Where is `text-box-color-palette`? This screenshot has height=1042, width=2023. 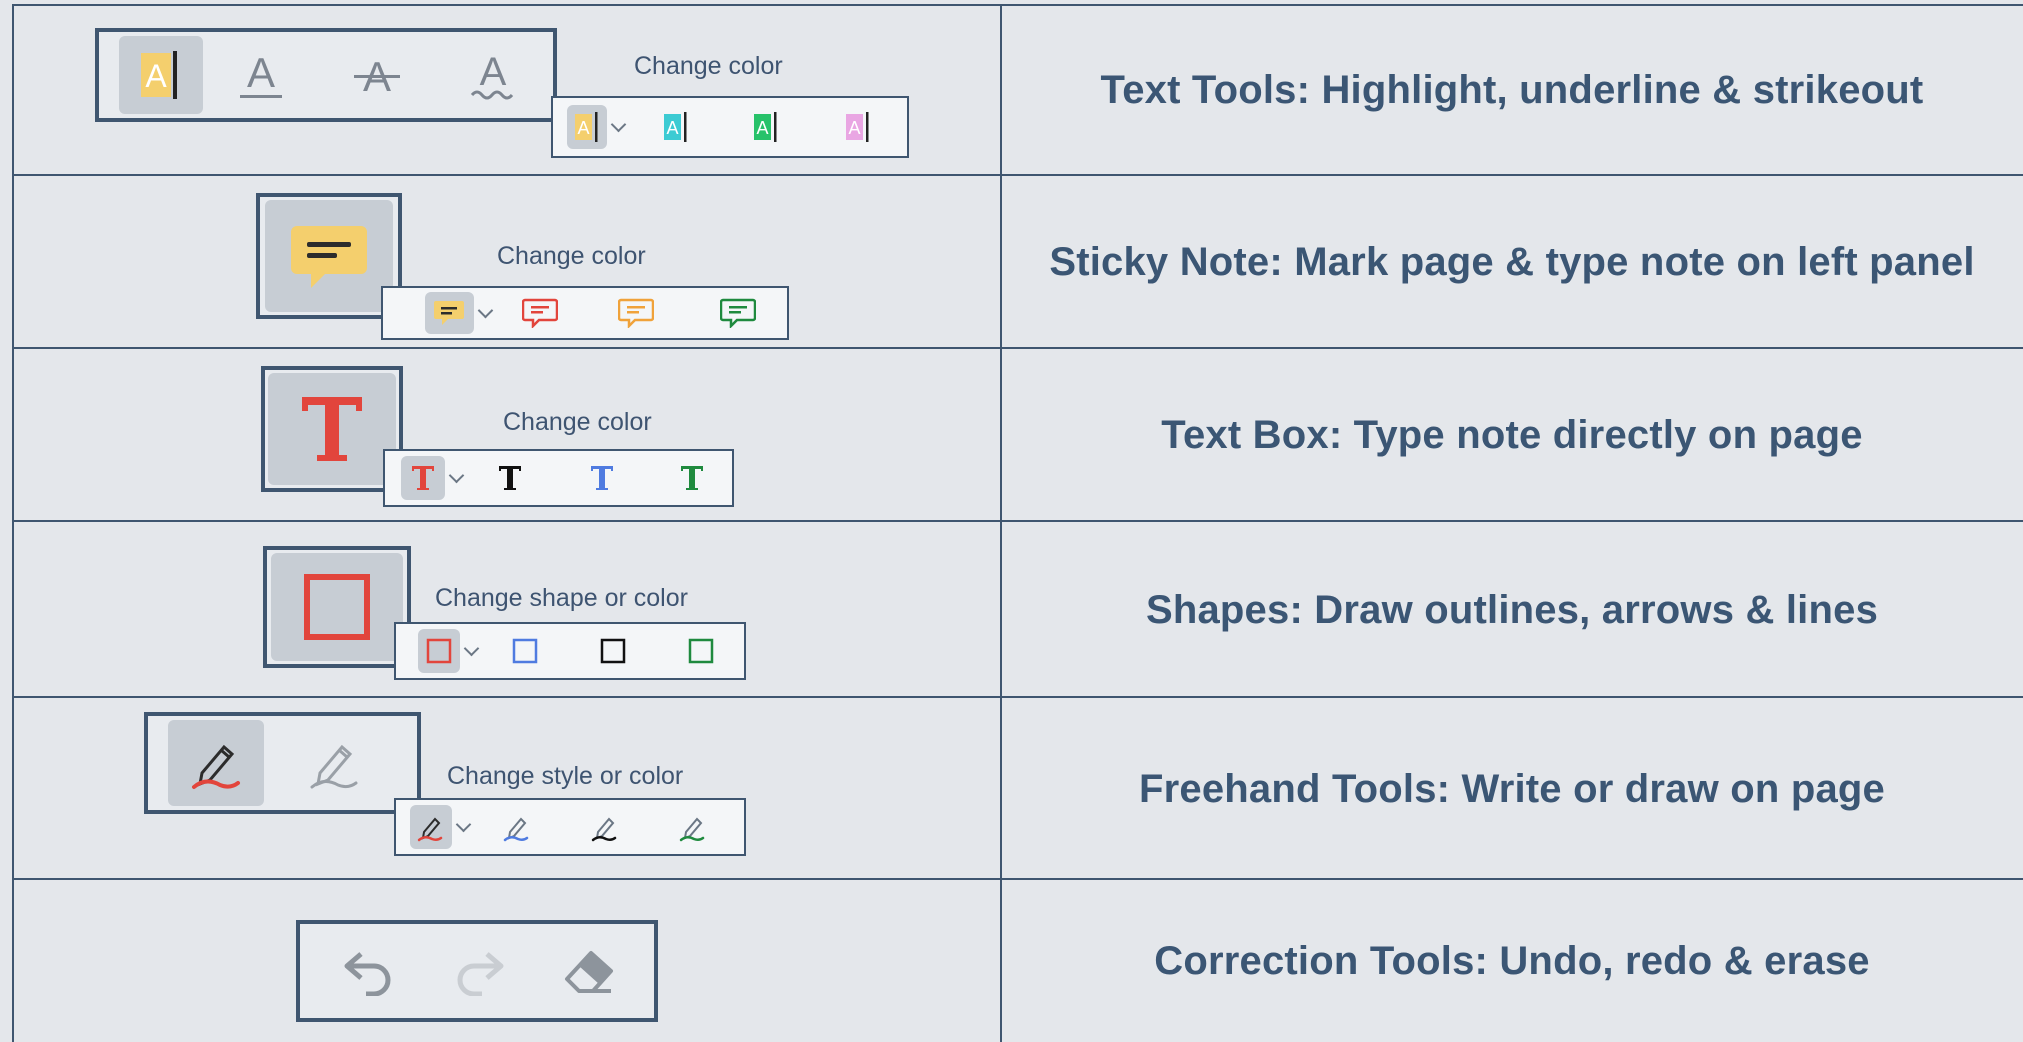
text-box-color-palette is located at coordinates (558, 478).